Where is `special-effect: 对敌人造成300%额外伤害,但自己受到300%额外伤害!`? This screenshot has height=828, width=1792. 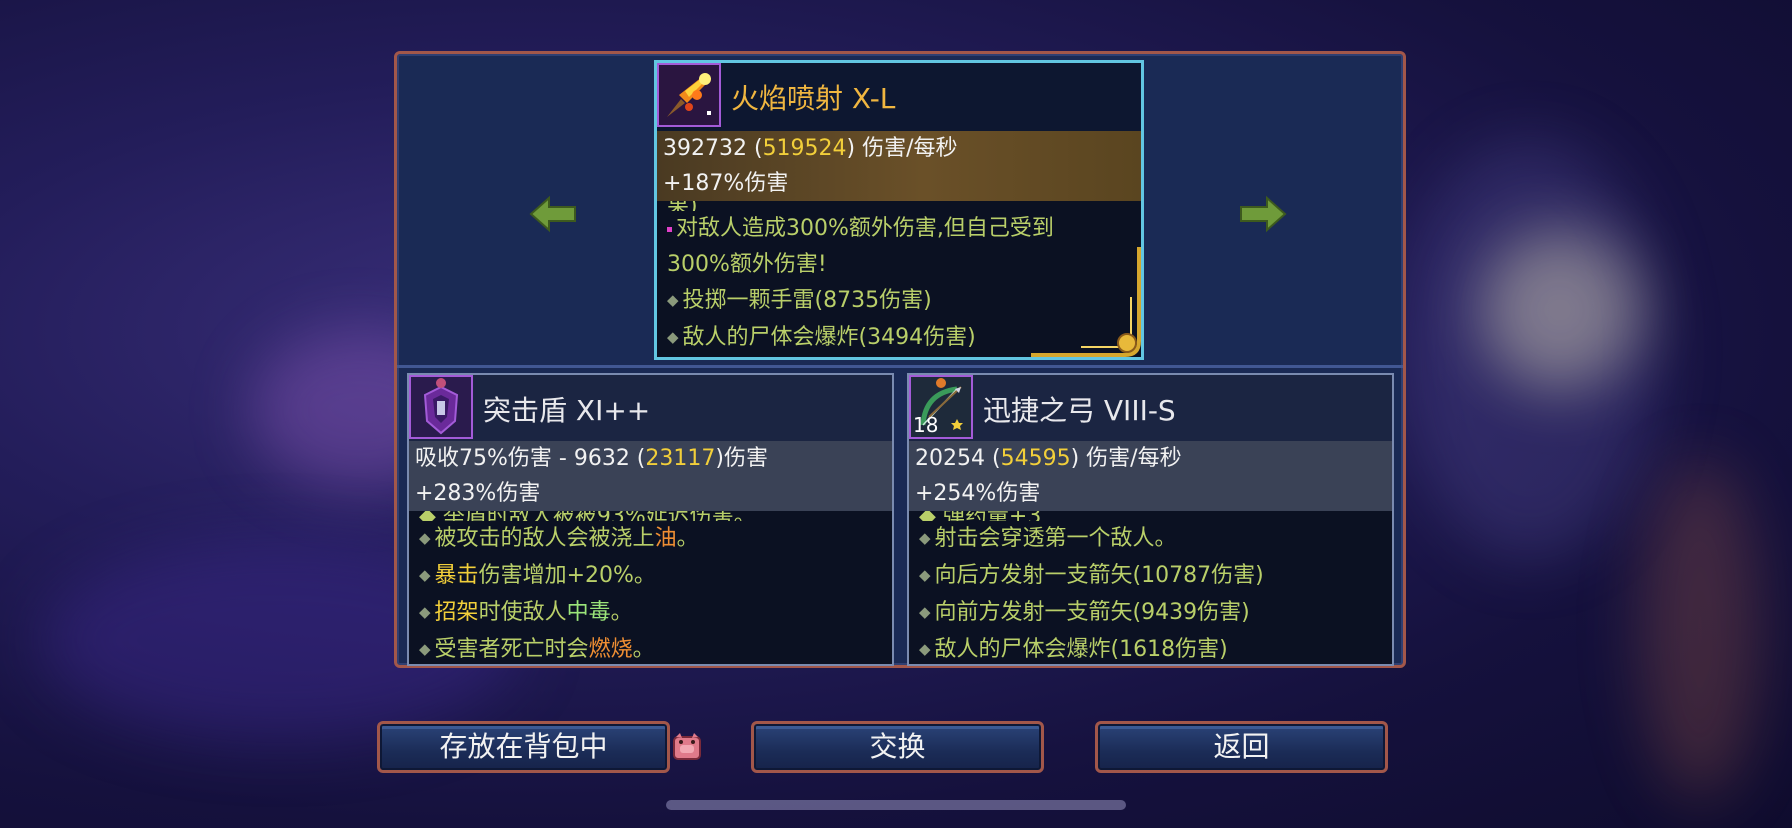 special-effect: 对敌人造成300%额外伤害,但自己受到300%额外伤害! is located at coordinates (860, 246).